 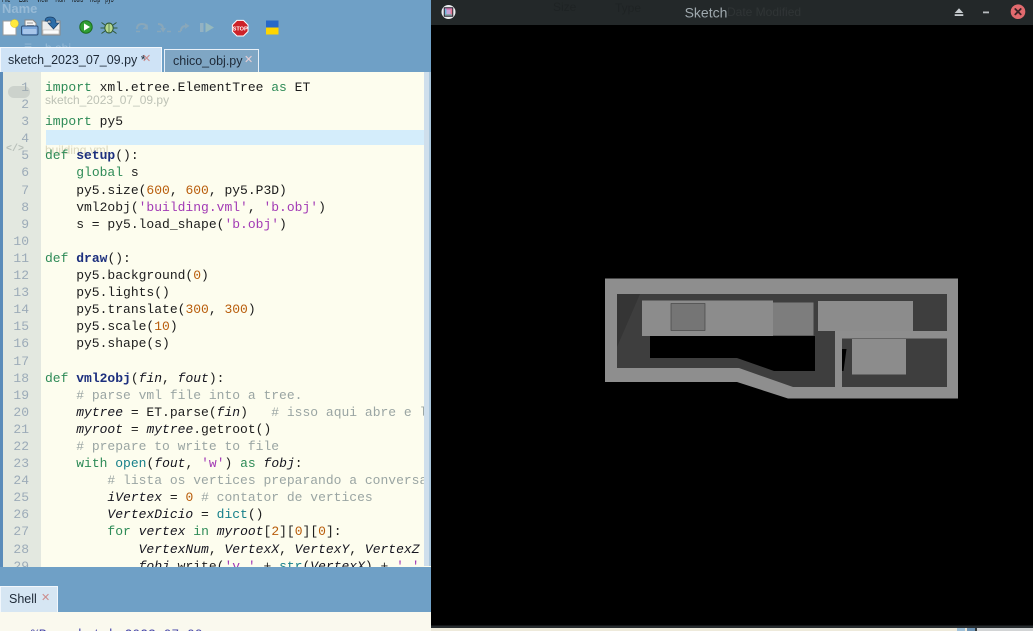 What do you see at coordinates (628, 8) in the screenshot?
I see `svg-text: Type` at bounding box center [628, 8].